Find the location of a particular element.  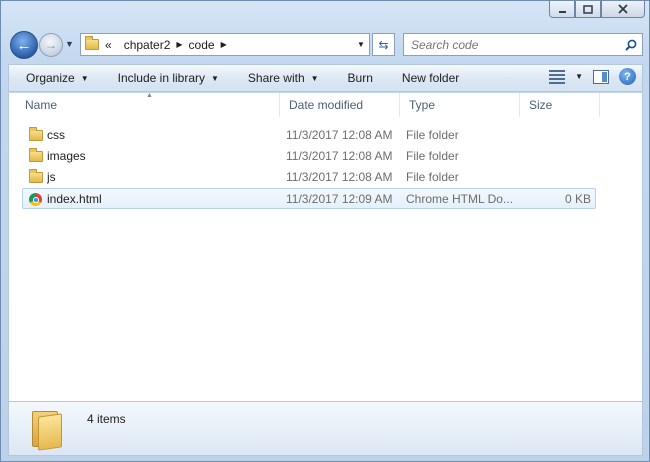

address-bar: « chpater2 ▶ code ▶ ▼ is located at coordinates (225, 44).